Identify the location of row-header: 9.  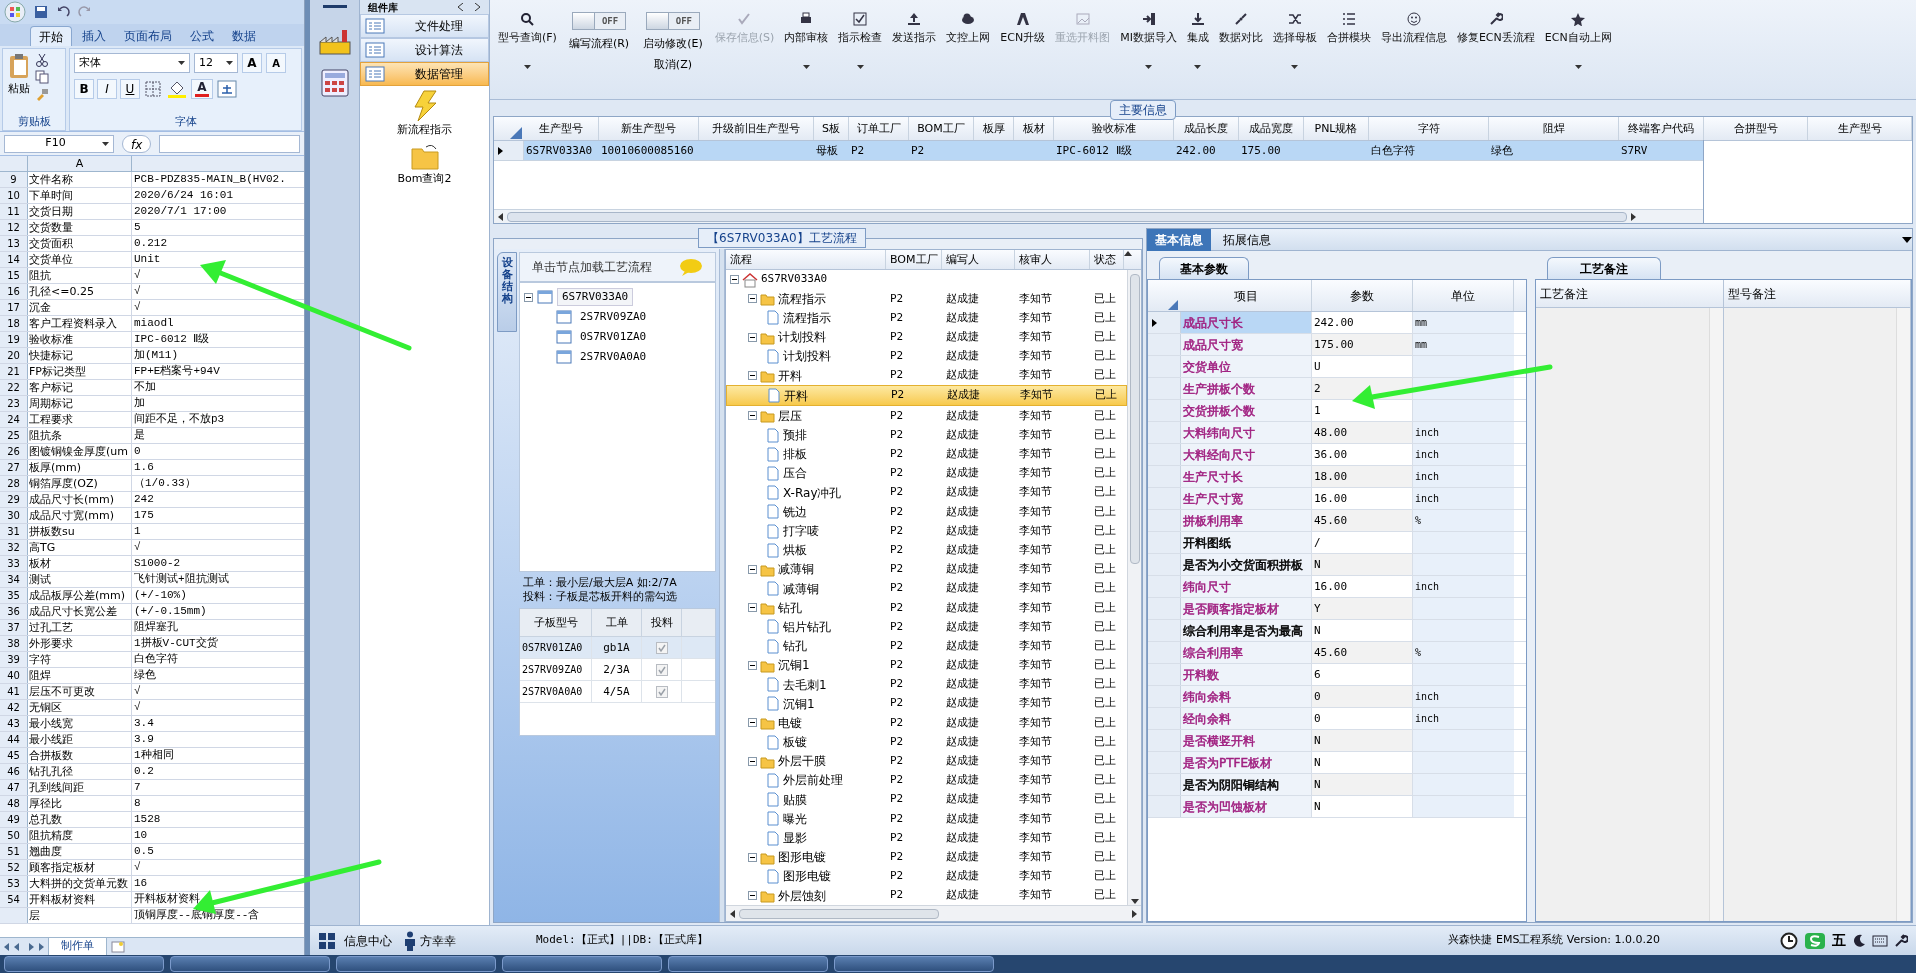
(14, 179).